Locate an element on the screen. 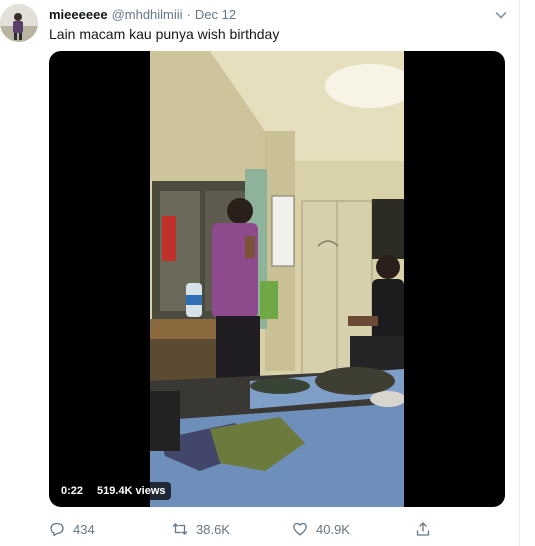 This screenshot has width=535, height=546. retweet-button: 38.6K is located at coordinates (201, 529).